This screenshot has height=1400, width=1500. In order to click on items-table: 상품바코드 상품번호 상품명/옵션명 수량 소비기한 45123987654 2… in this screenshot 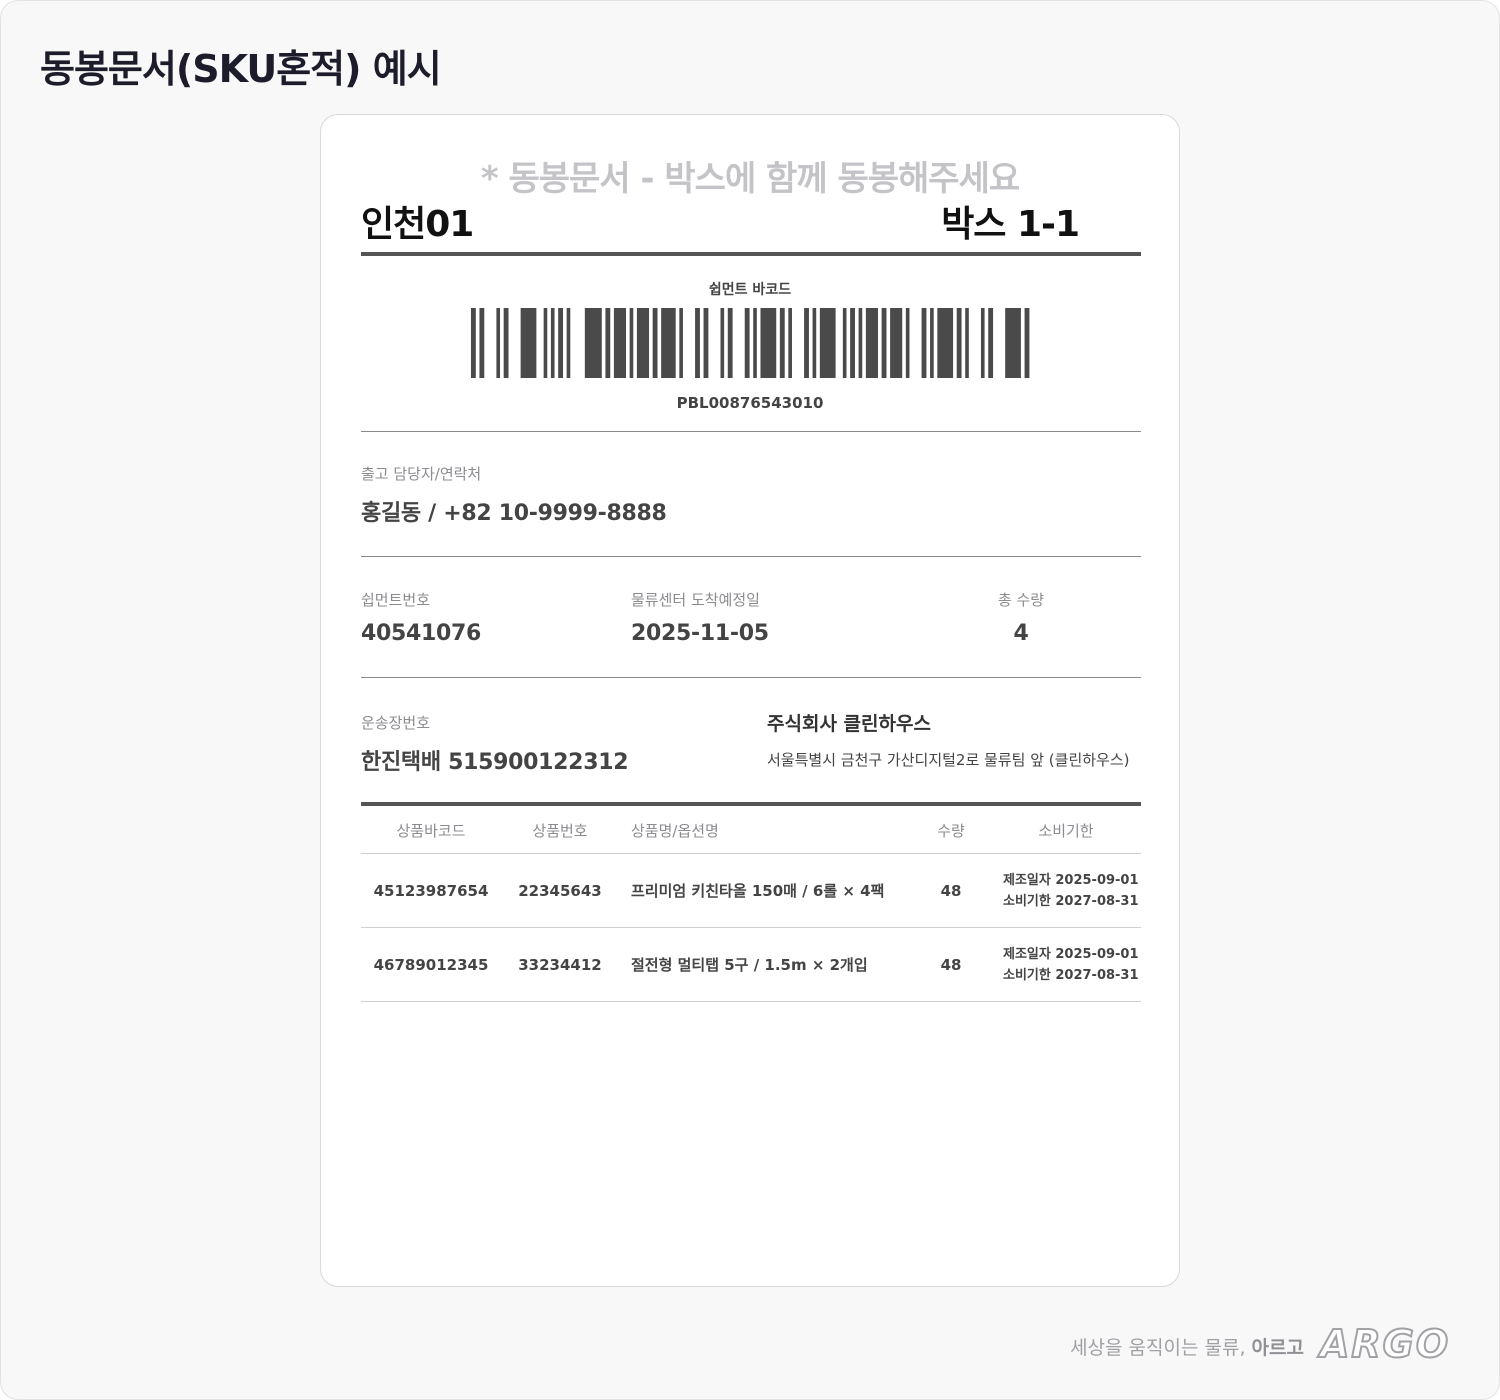, I will do `click(751, 905)`.